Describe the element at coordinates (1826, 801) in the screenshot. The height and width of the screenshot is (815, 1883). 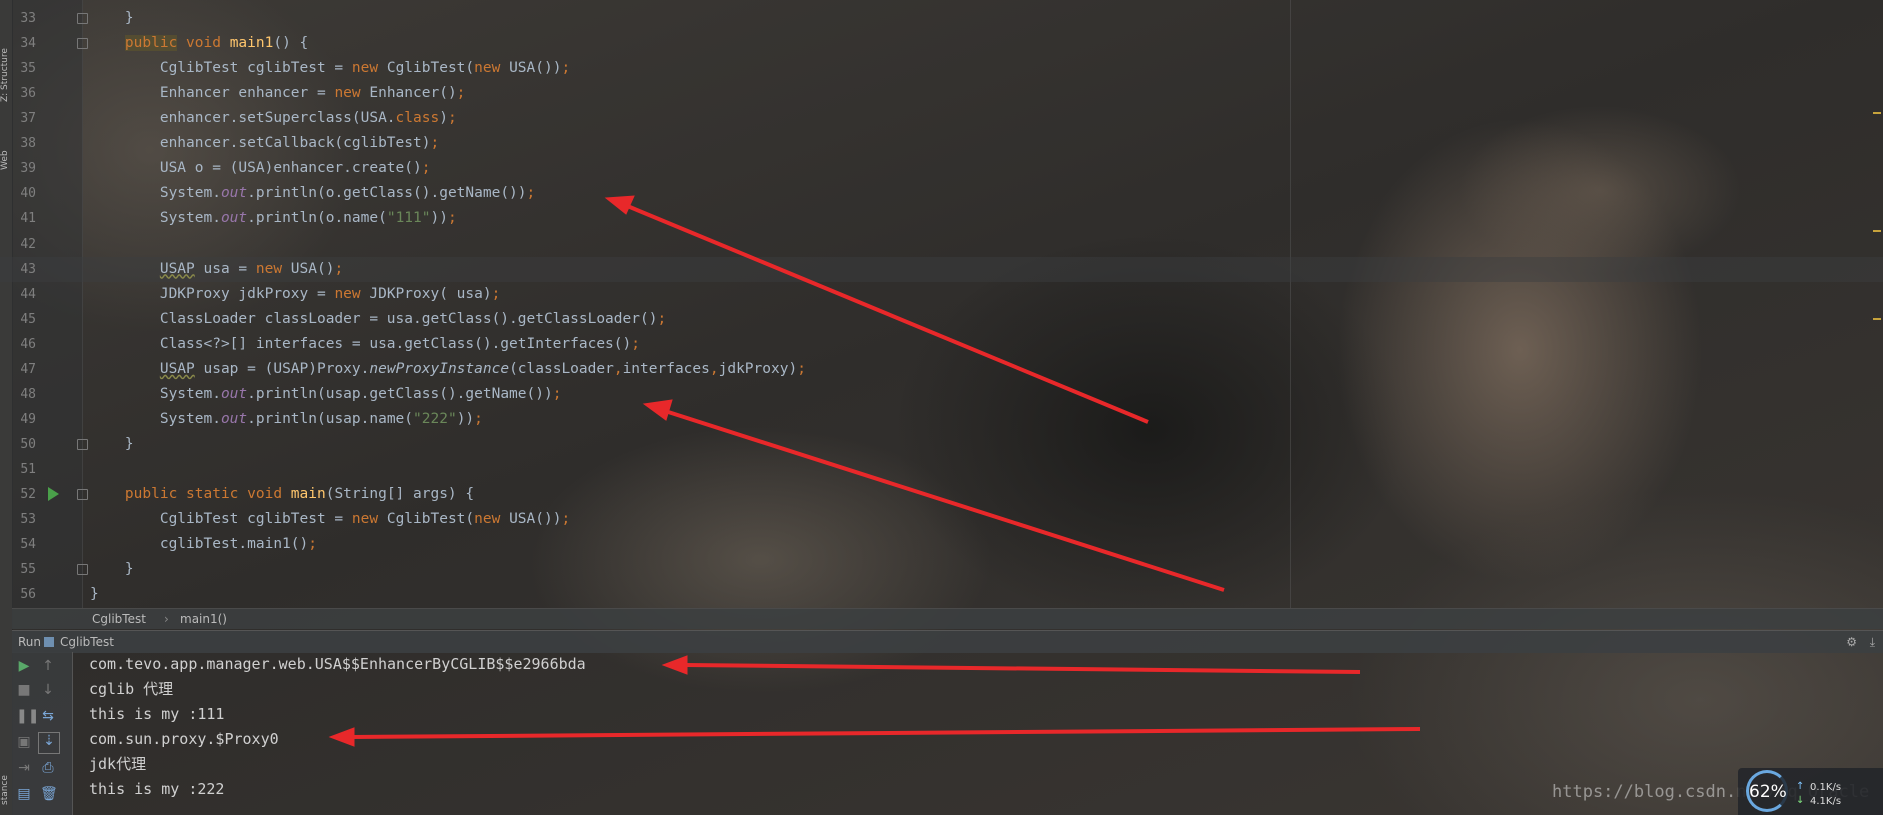
I see `download-speed: 4.1K/s` at that location.